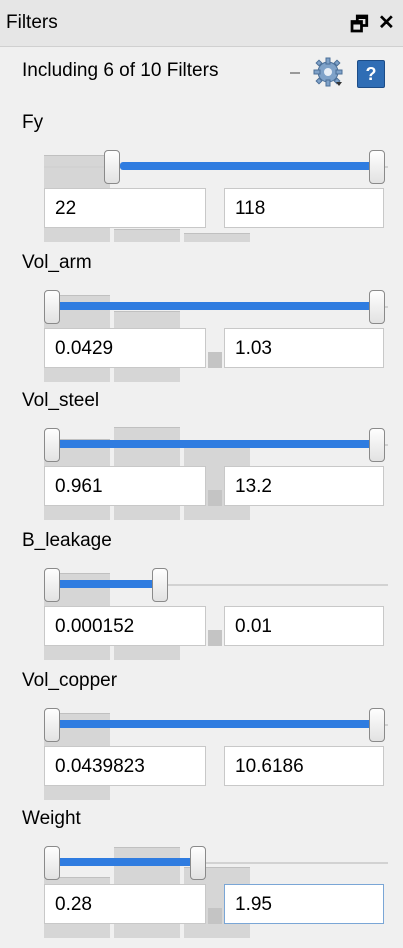 Image resolution: width=403 pixels, height=948 pixels. I want to click on filter-b-leakage: B_leakage 0.000152 0.01, so click(201, 600).